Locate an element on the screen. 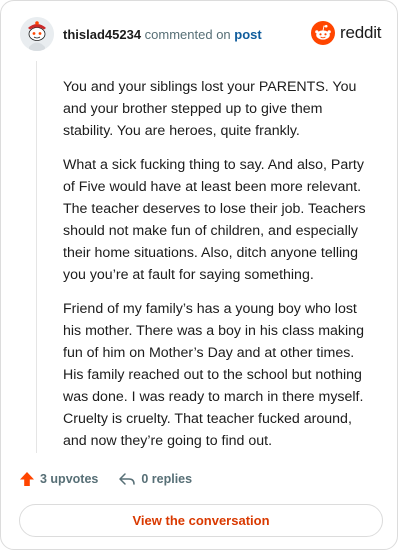  reddit-alien-icon is located at coordinates (323, 33).